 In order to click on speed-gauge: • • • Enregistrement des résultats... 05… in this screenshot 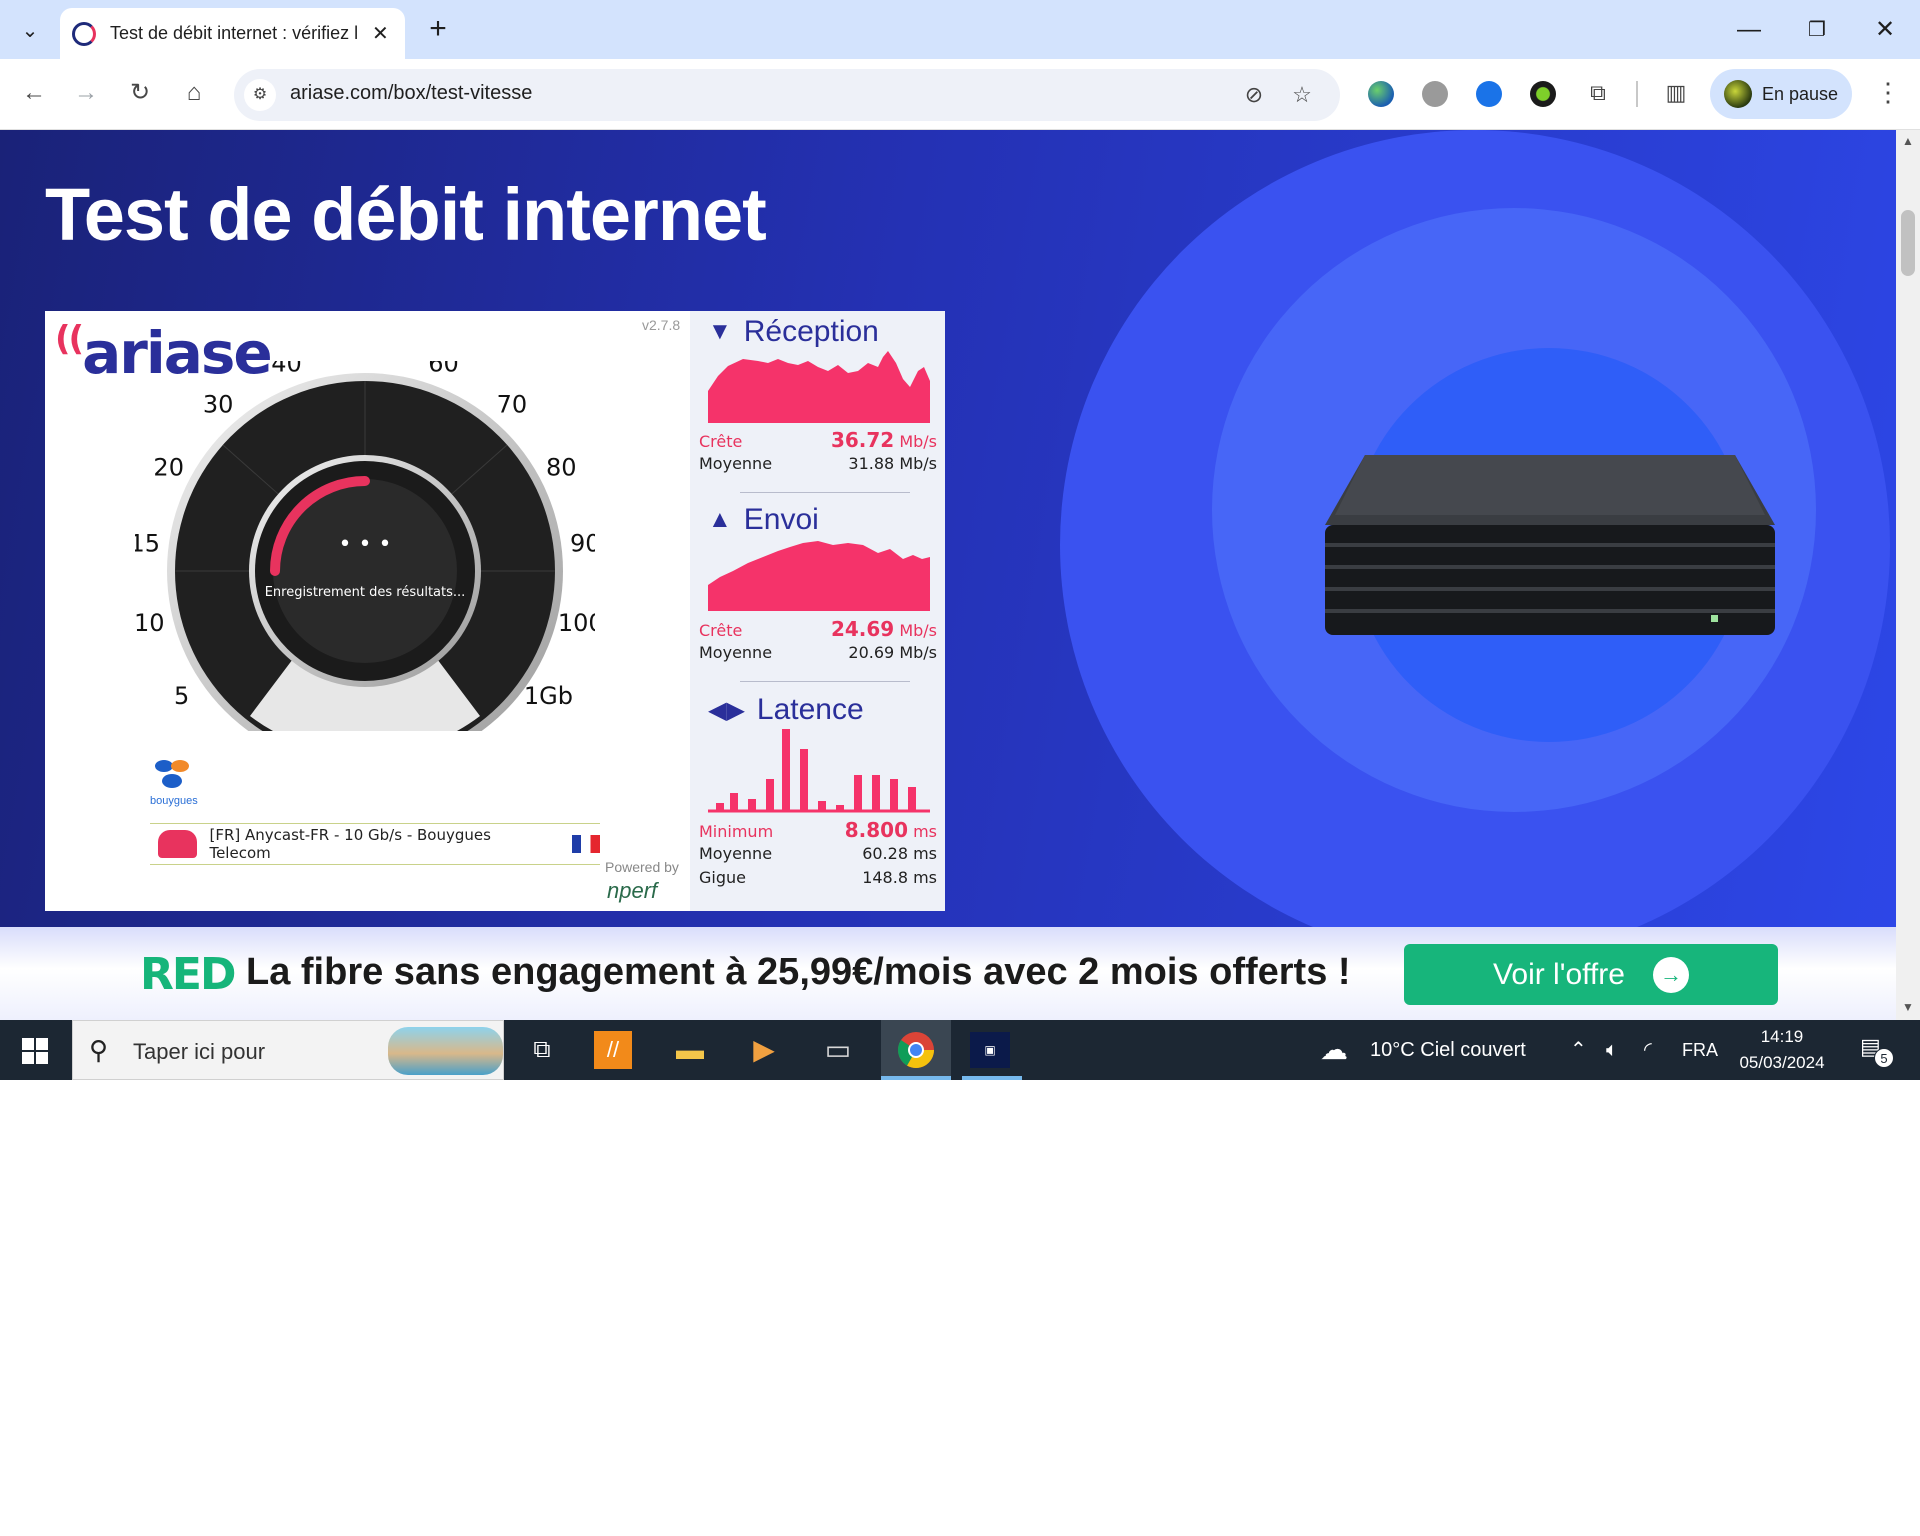, I will do `click(365, 546)`.